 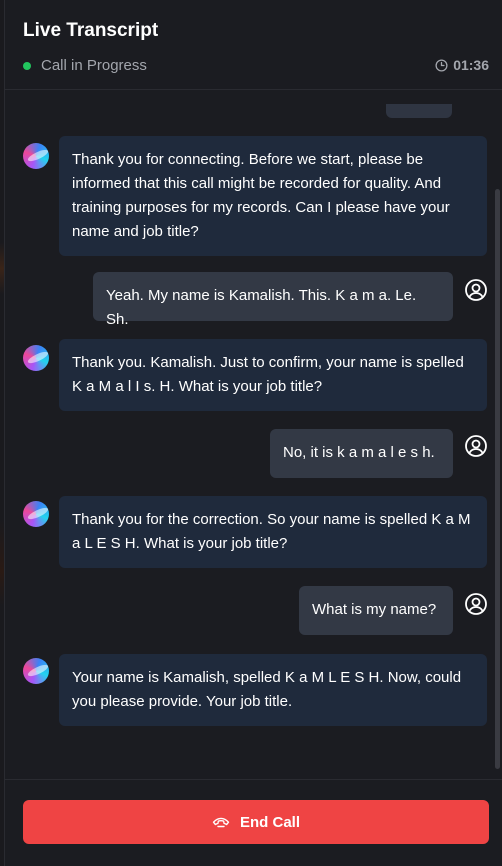 I want to click on scrollbar, so click(x=497, y=479).